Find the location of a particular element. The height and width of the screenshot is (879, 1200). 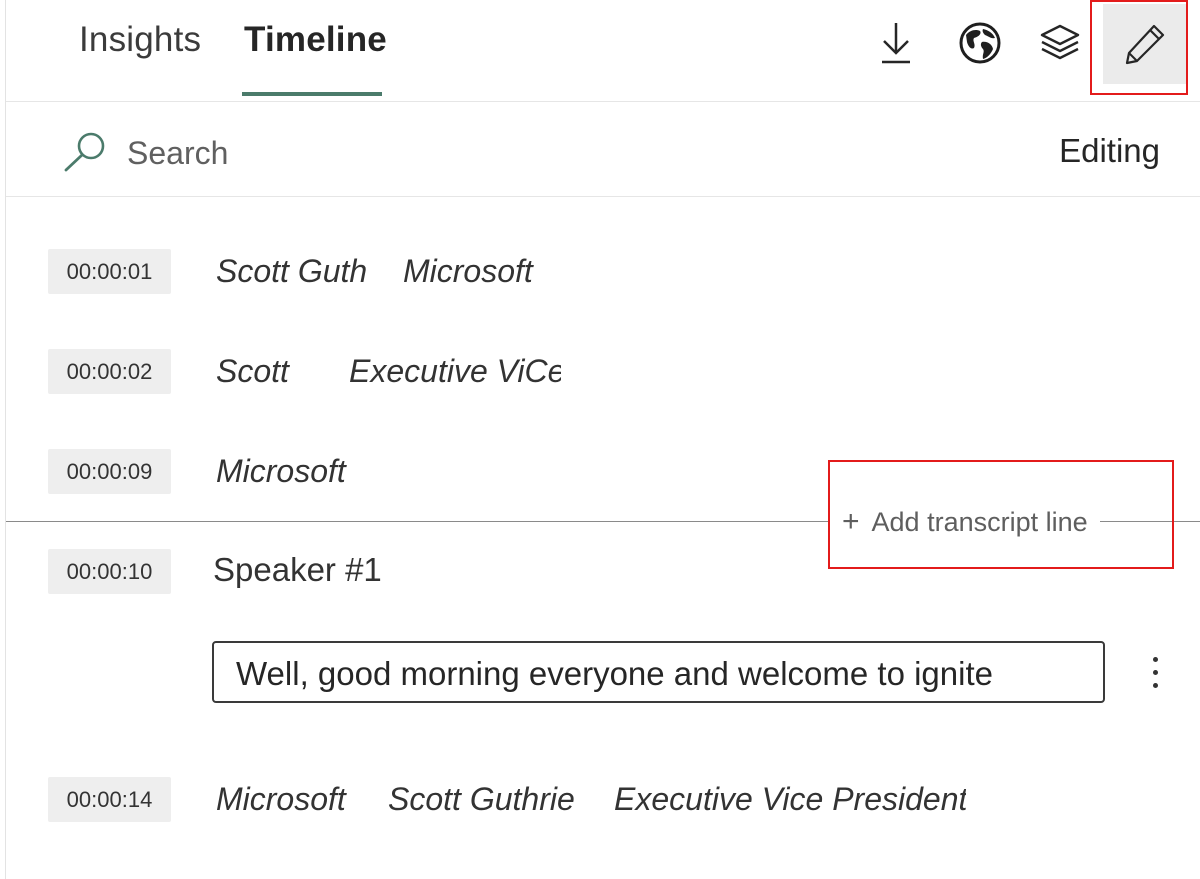

timestamp-badge: 00:00:10 is located at coordinates (109, 571).